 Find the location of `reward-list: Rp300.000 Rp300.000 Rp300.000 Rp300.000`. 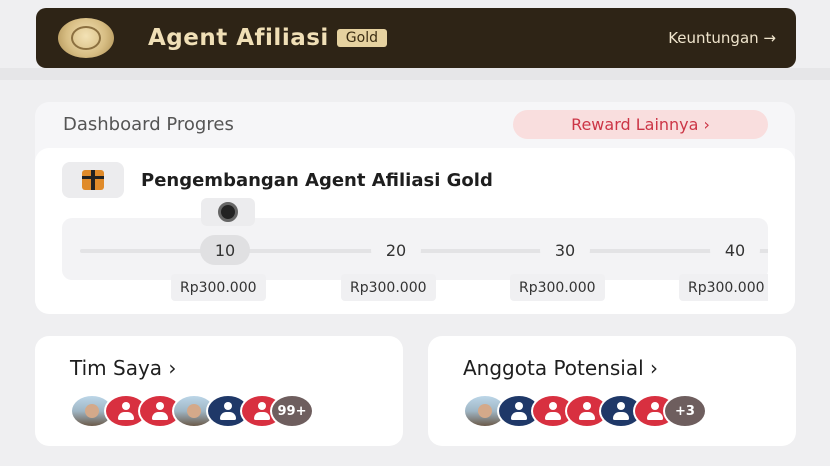

reward-list: Rp300.000 Rp300.000 Rp300.000 Rp300.000 is located at coordinates (401, 289).